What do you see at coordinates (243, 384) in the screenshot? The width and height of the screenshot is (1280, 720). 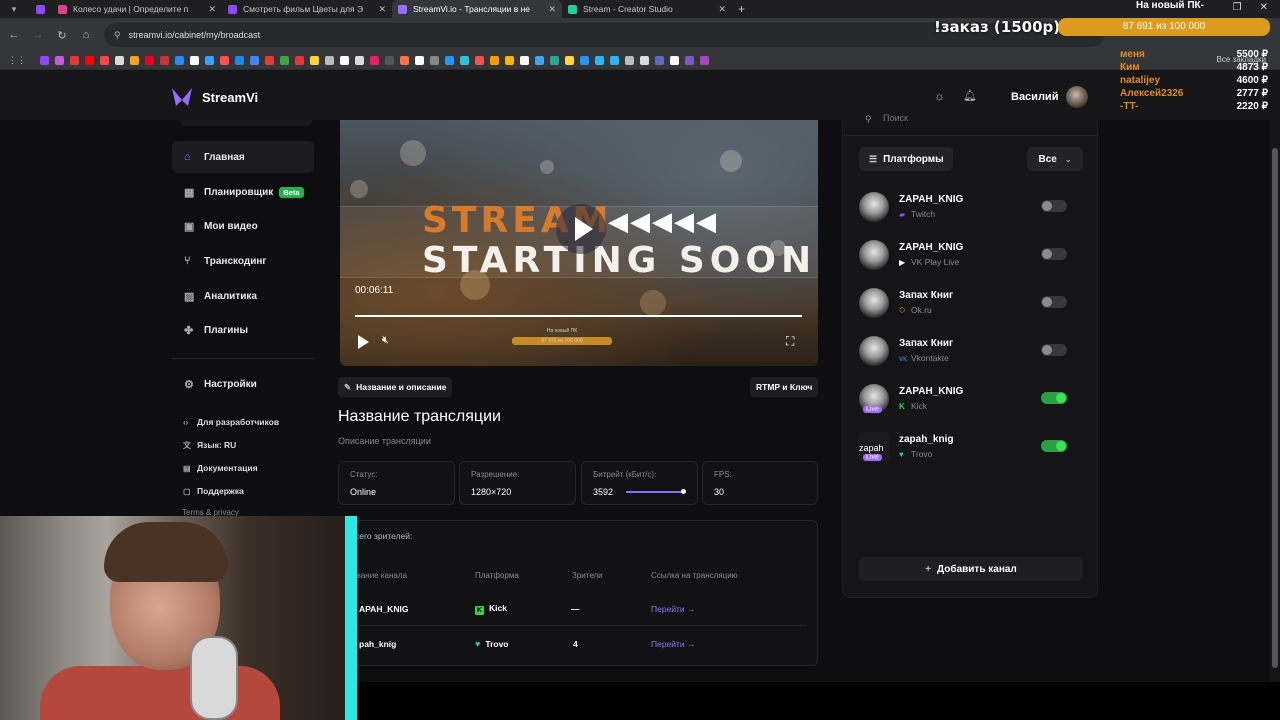 I see `sidebar-item-settings: ⚙ Настройки` at bounding box center [243, 384].